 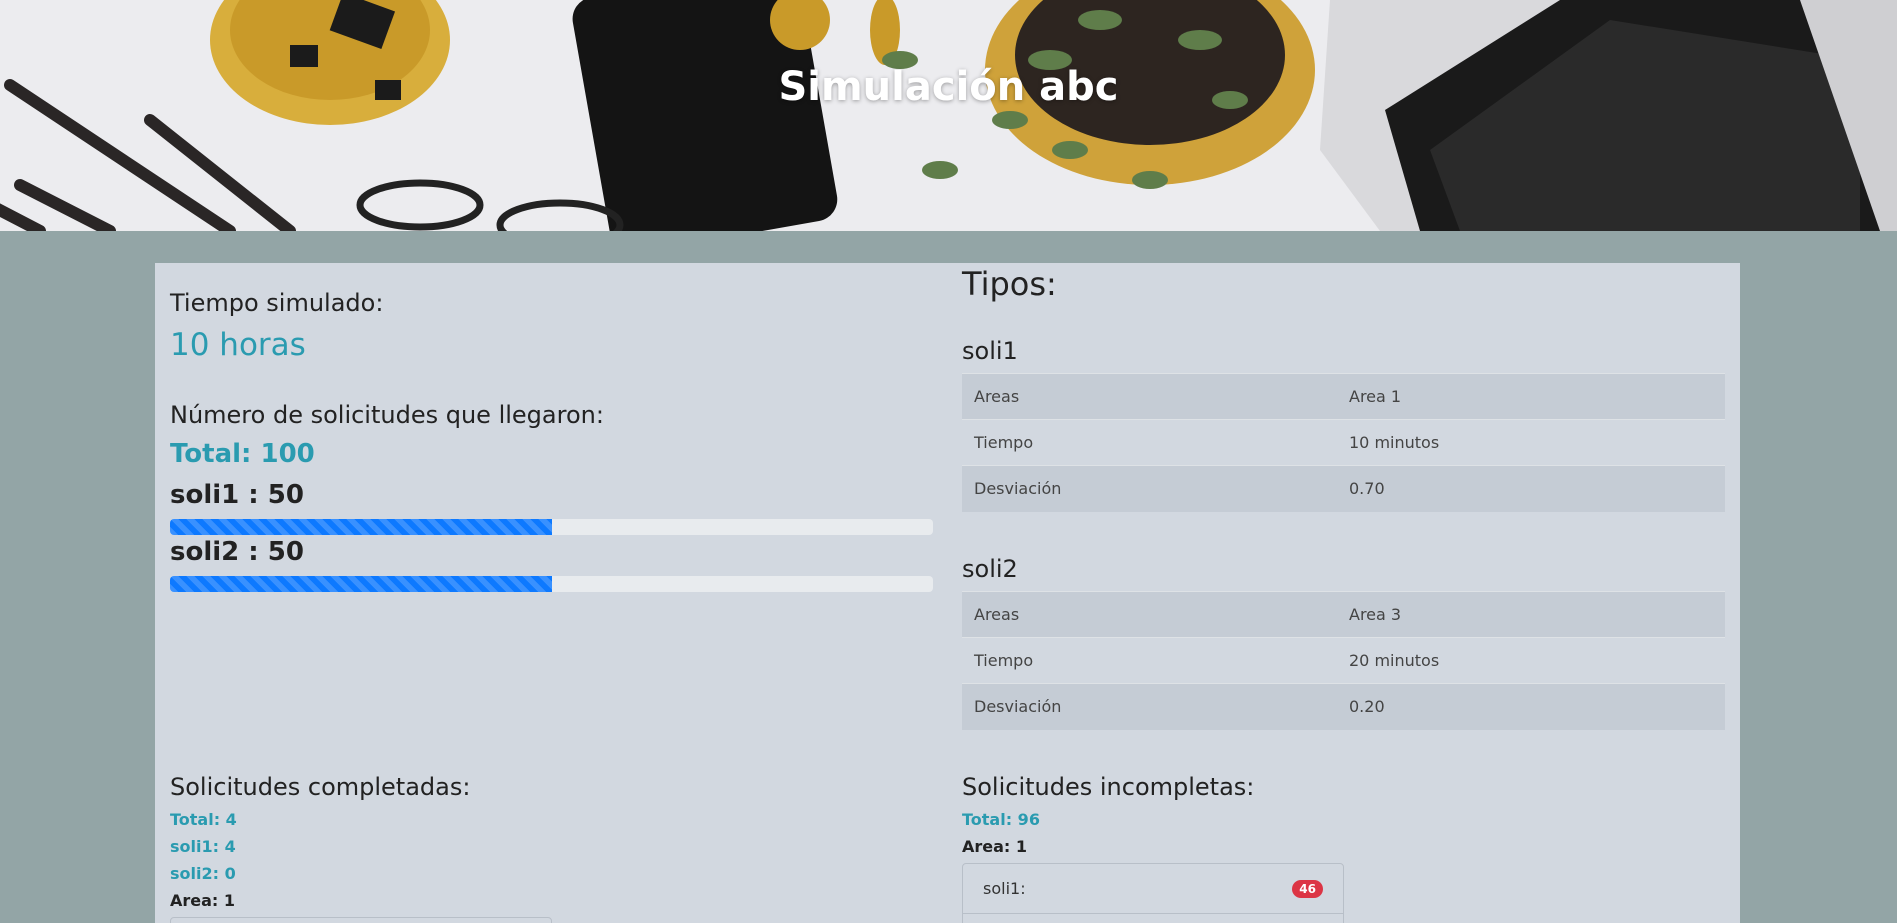 What do you see at coordinates (203, 819) in the screenshot?
I see `completed-total: Total: 4` at bounding box center [203, 819].